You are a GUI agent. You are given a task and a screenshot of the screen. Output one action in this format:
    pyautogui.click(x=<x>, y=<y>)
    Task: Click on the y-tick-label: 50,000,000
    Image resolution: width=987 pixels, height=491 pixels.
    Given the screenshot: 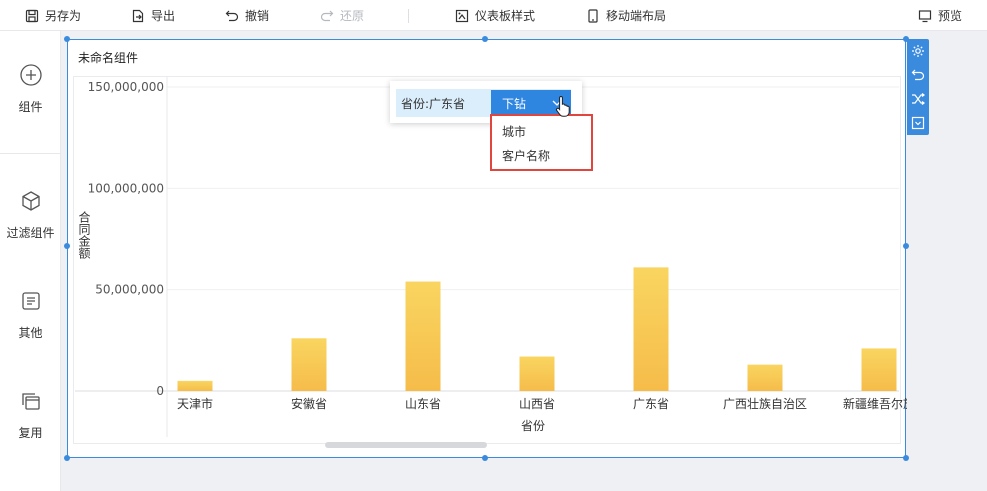 What is the action you would take?
    pyautogui.click(x=129, y=290)
    